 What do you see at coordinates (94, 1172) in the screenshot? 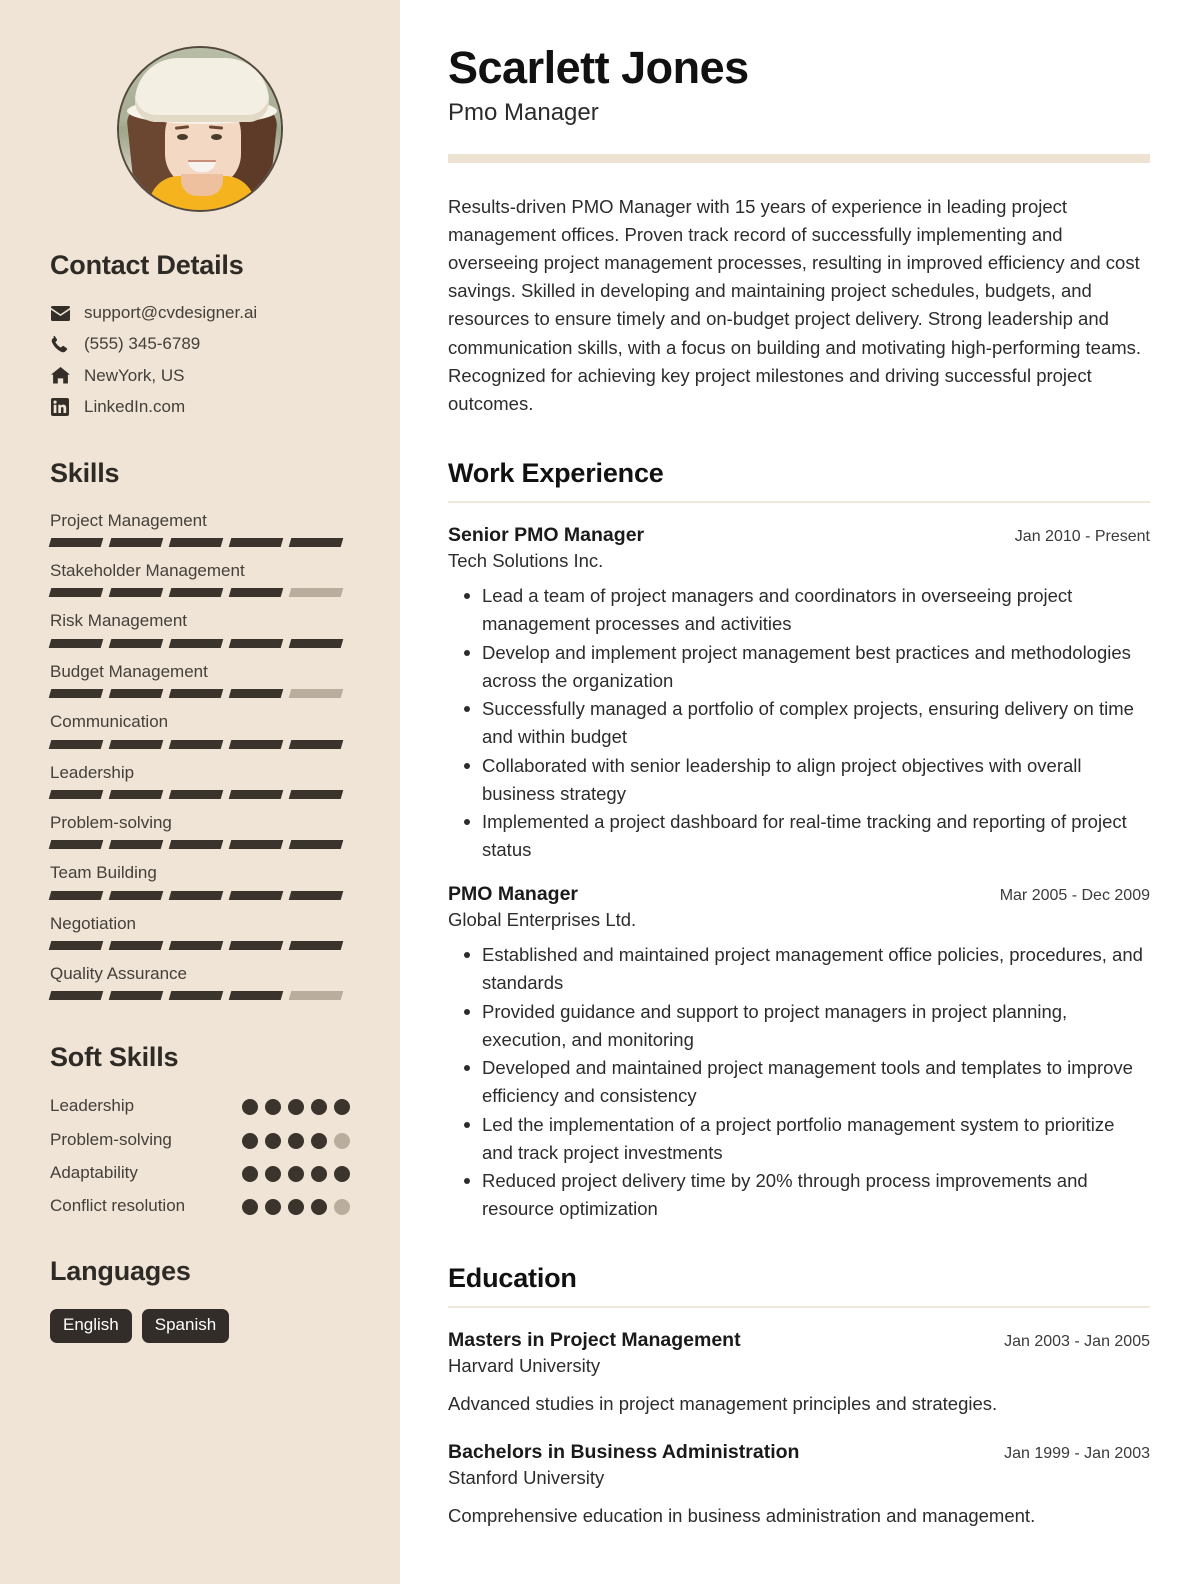
I see `soft-skill-name: Adaptability` at bounding box center [94, 1172].